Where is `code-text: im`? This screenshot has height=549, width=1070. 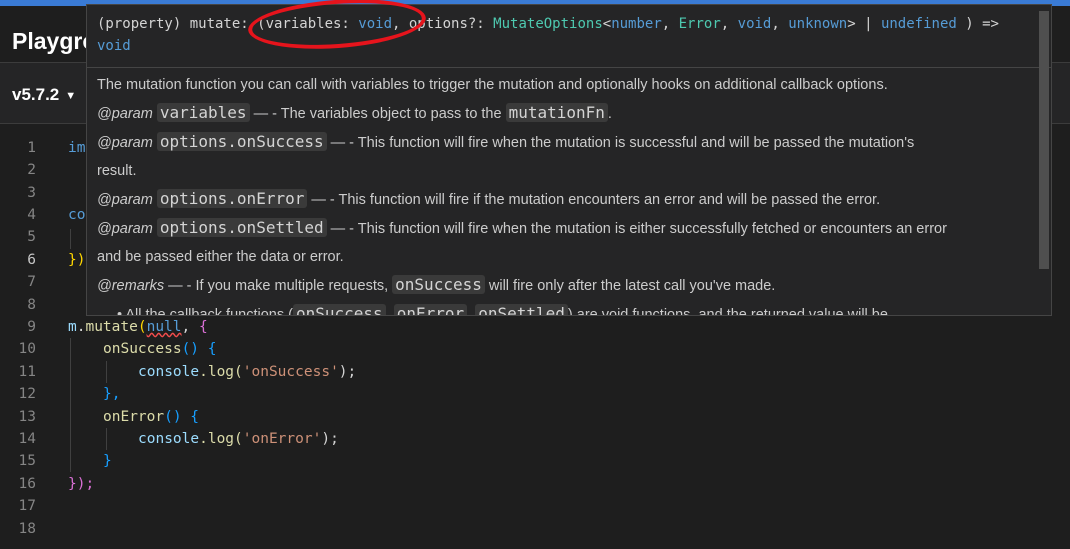
code-text: im is located at coordinates (77, 148).